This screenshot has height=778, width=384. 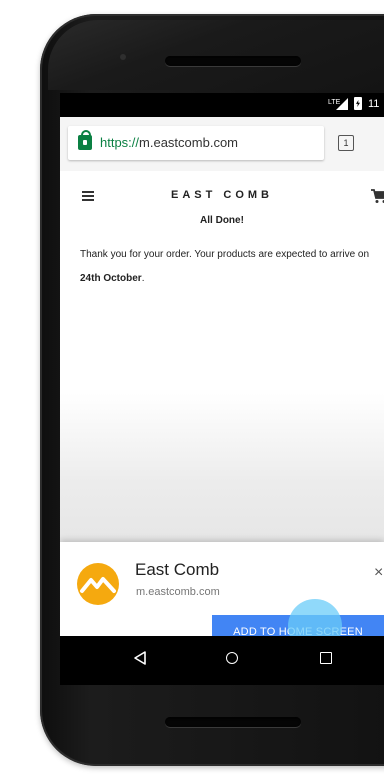 What do you see at coordinates (378, 573) in the screenshot?
I see `close-icon: ×` at bounding box center [378, 573].